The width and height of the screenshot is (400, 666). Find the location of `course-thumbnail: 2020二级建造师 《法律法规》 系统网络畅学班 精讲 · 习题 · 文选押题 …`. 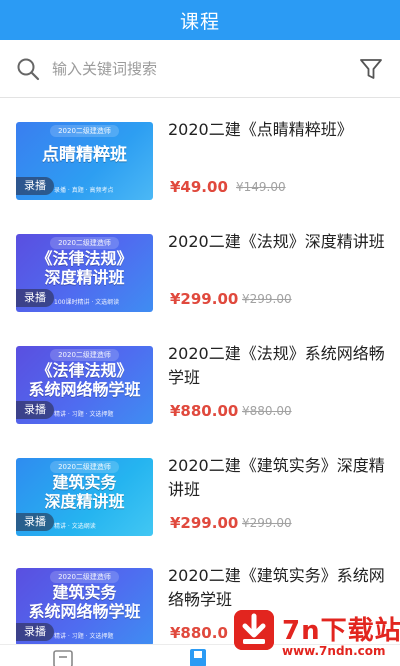

course-thumbnail: 2020二级建造师 《法律法规》 系统网络畅学班 精讲 · 习题 · 文选押题 … is located at coordinates (84, 385).